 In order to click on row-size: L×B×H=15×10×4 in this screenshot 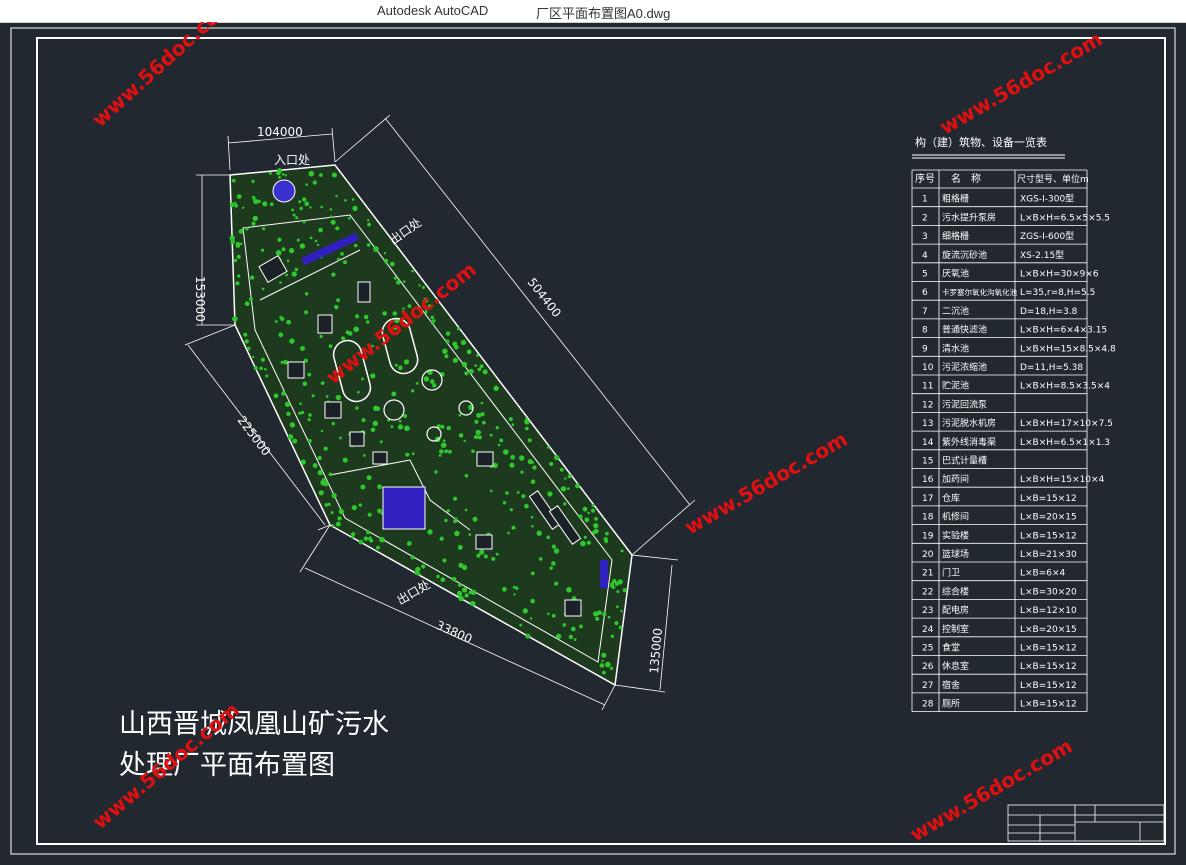, I will do `click(1062, 480)`.